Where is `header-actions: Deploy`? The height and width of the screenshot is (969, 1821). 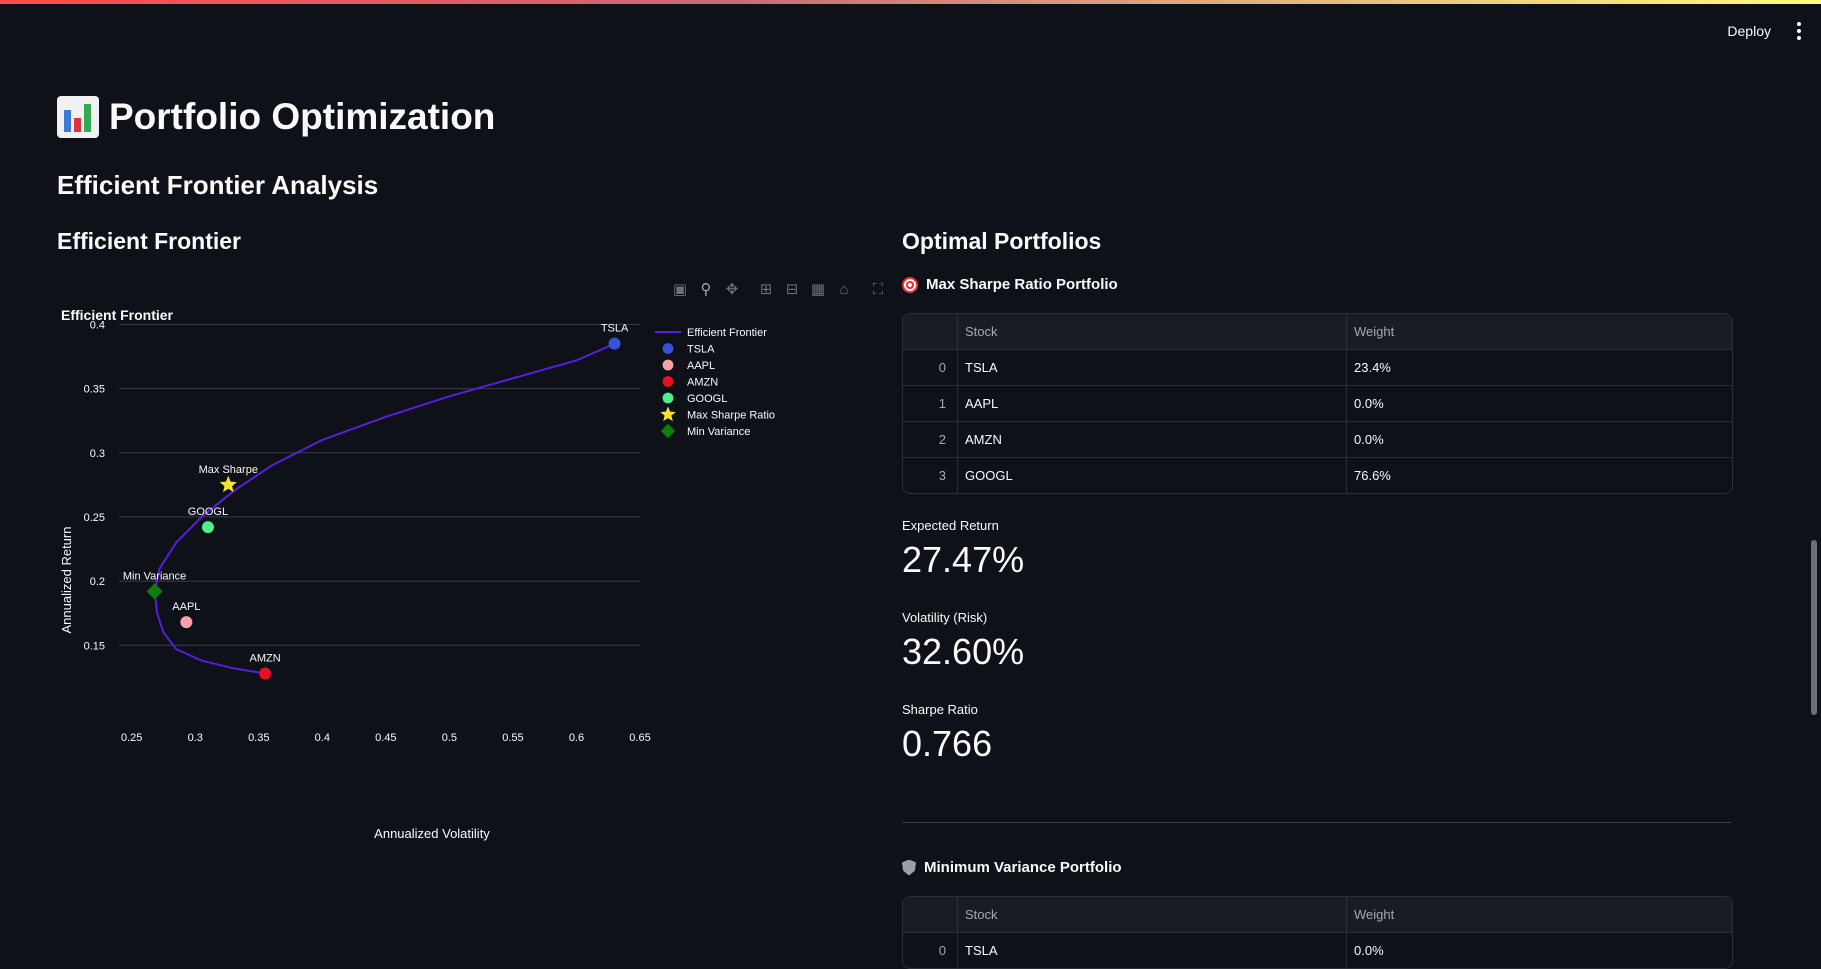
header-actions: Deploy is located at coordinates (1764, 31).